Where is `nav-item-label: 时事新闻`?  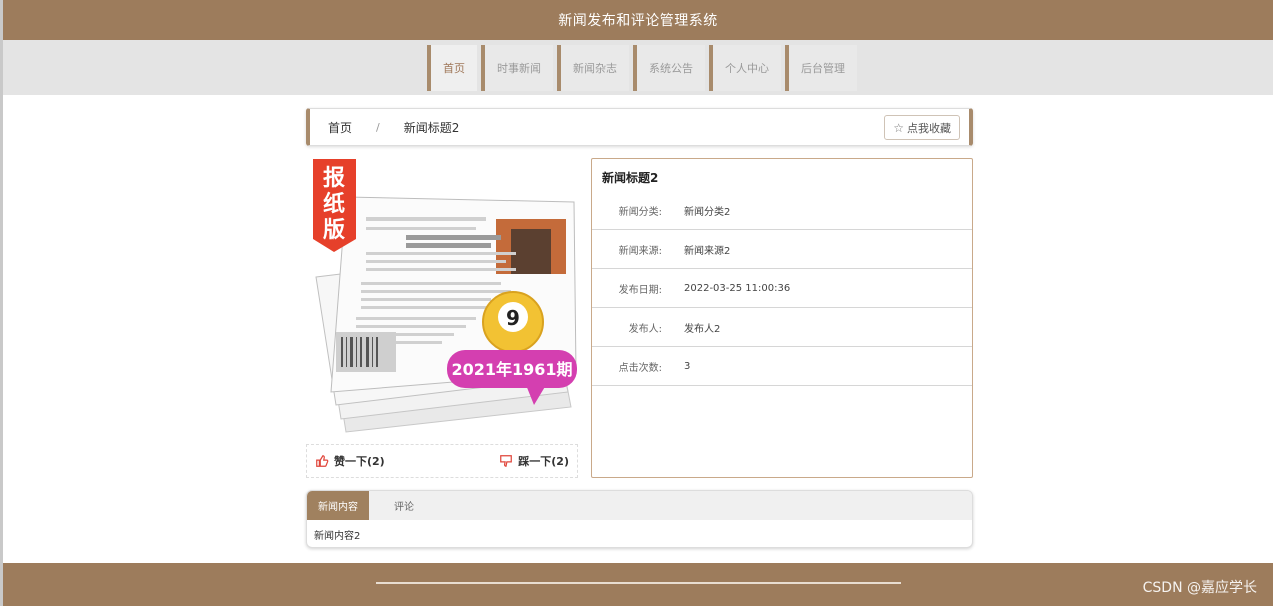 nav-item-label: 时事新闻 is located at coordinates (519, 68).